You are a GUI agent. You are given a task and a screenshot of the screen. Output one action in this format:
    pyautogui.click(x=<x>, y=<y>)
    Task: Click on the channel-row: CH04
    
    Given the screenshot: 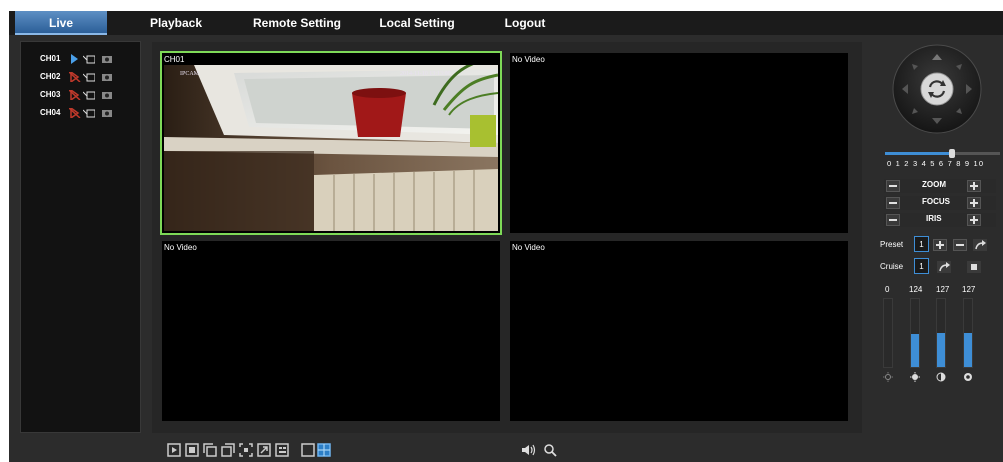 What is the action you would take?
    pyautogui.click(x=80, y=114)
    